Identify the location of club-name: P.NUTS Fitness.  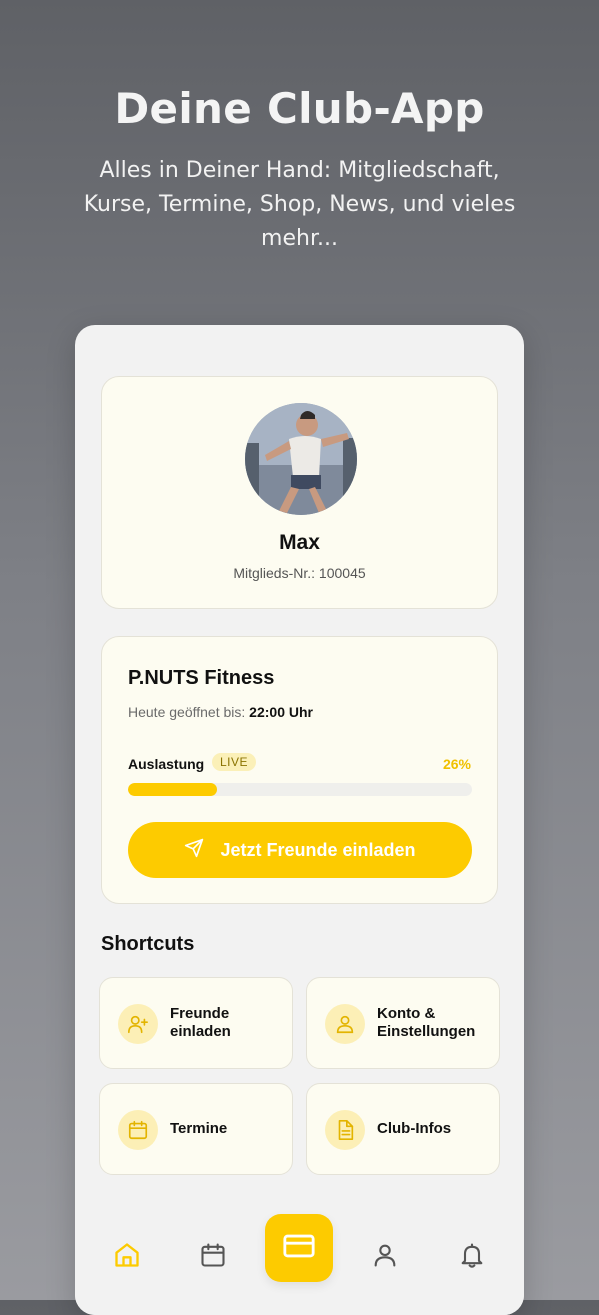
(201, 678).